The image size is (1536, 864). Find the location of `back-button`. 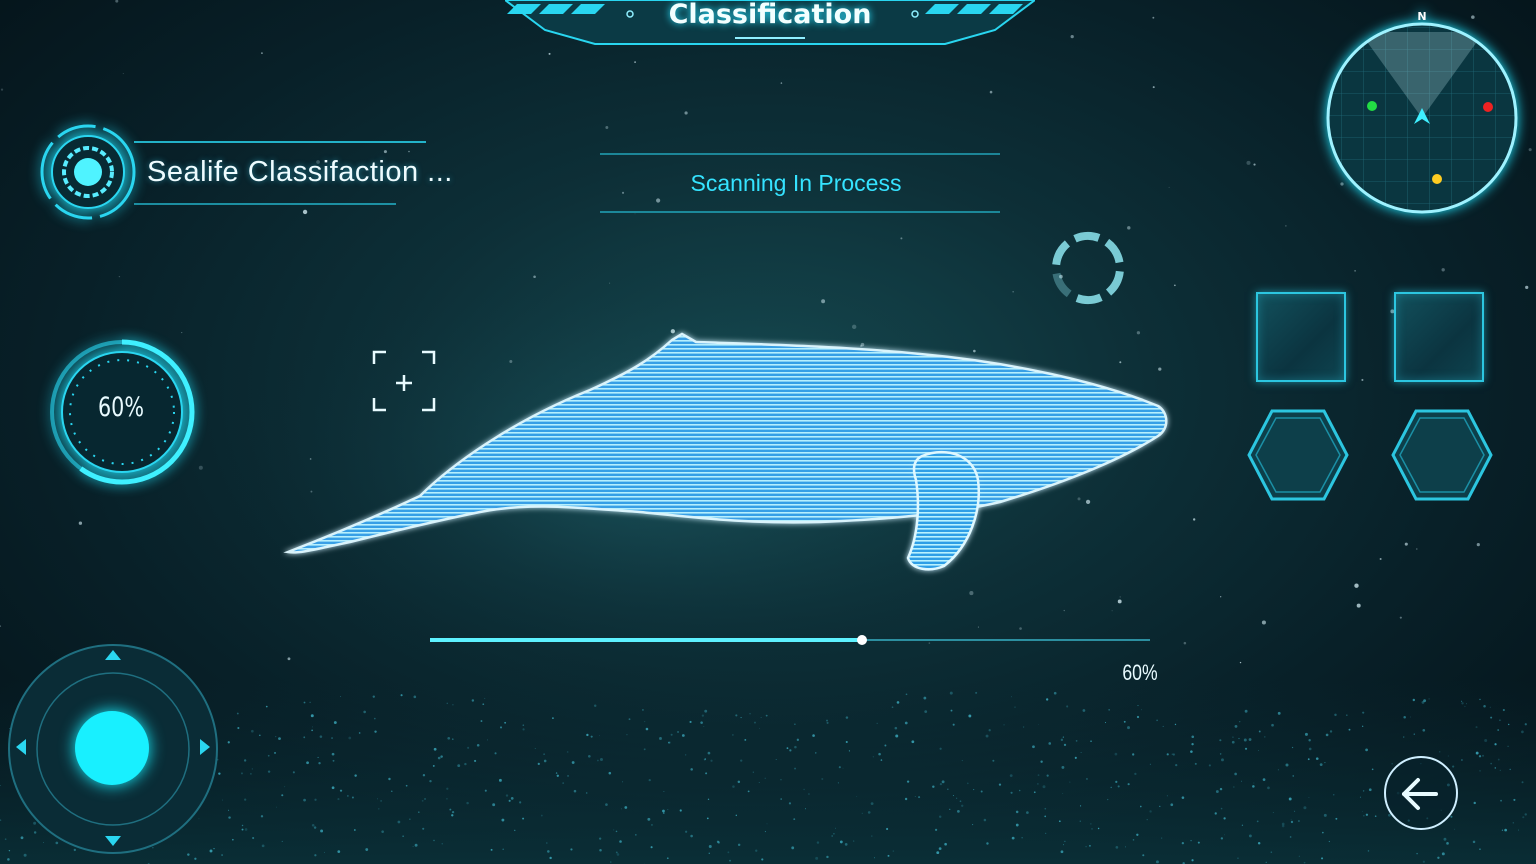

back-button is located at coordinates (1421, 793).